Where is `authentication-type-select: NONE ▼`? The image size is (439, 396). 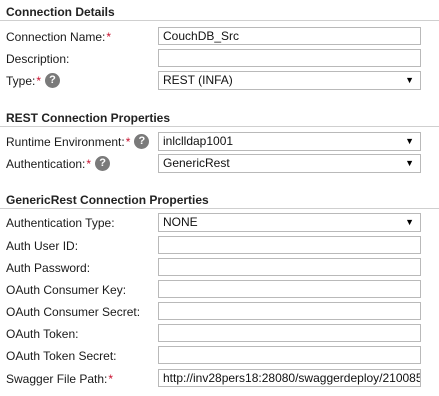 authentication-type-select: NONE ▼ is located at coordinates (289, 222).